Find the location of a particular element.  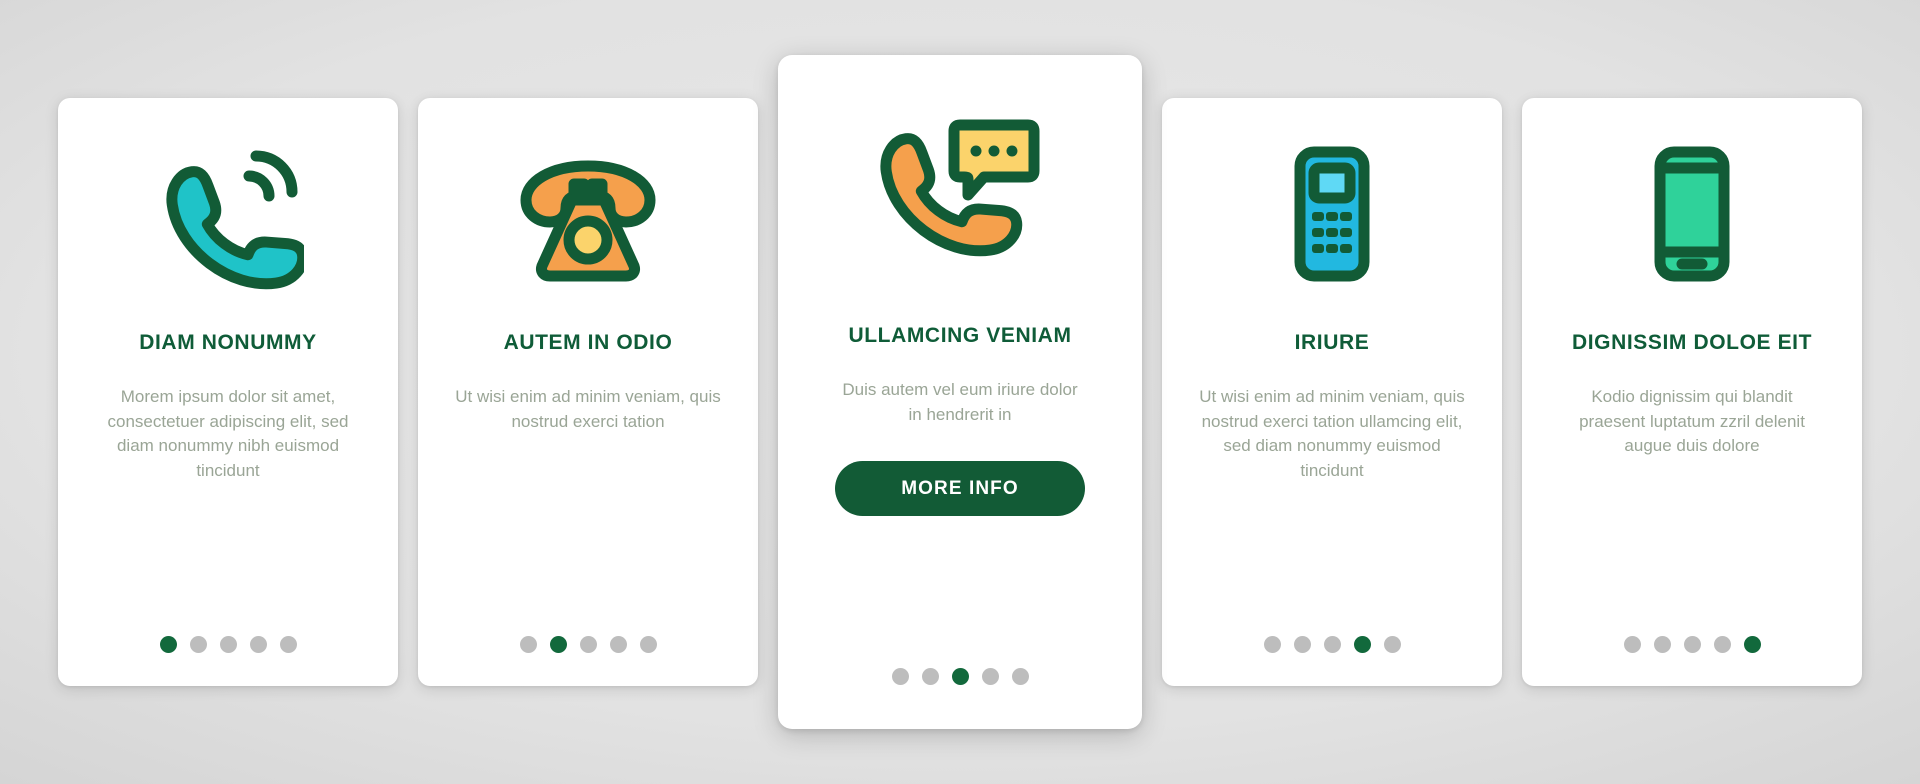

smartphone-icon is located at coordinates (1692, 214).